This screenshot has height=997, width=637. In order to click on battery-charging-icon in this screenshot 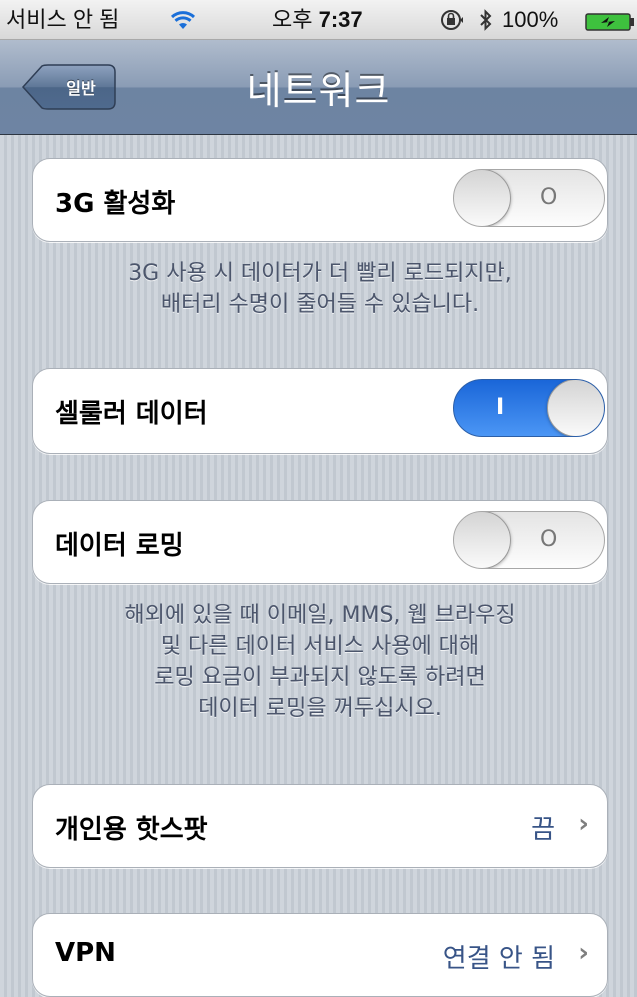, I will do `click(610, 24)`.